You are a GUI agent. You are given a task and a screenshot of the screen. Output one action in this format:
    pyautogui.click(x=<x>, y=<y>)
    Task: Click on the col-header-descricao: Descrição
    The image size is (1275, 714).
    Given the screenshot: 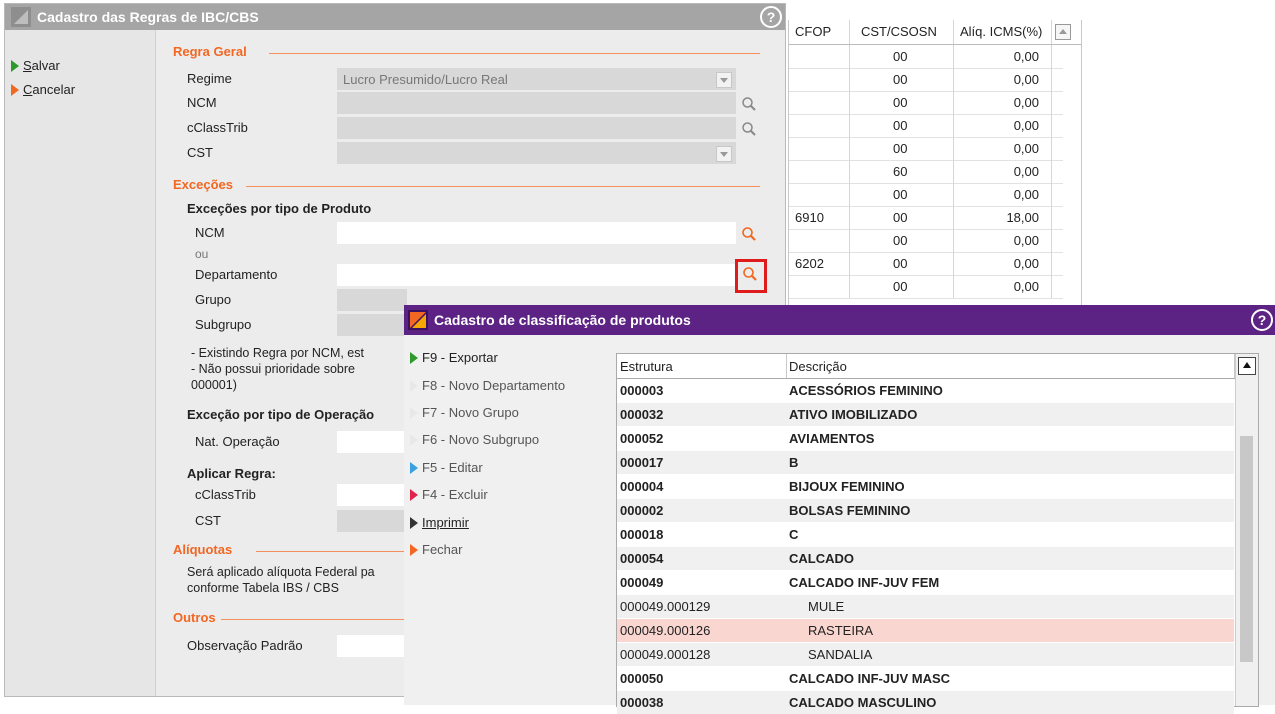 What is the action you would take?
    pyautogui.click(x=818, y=366)
    